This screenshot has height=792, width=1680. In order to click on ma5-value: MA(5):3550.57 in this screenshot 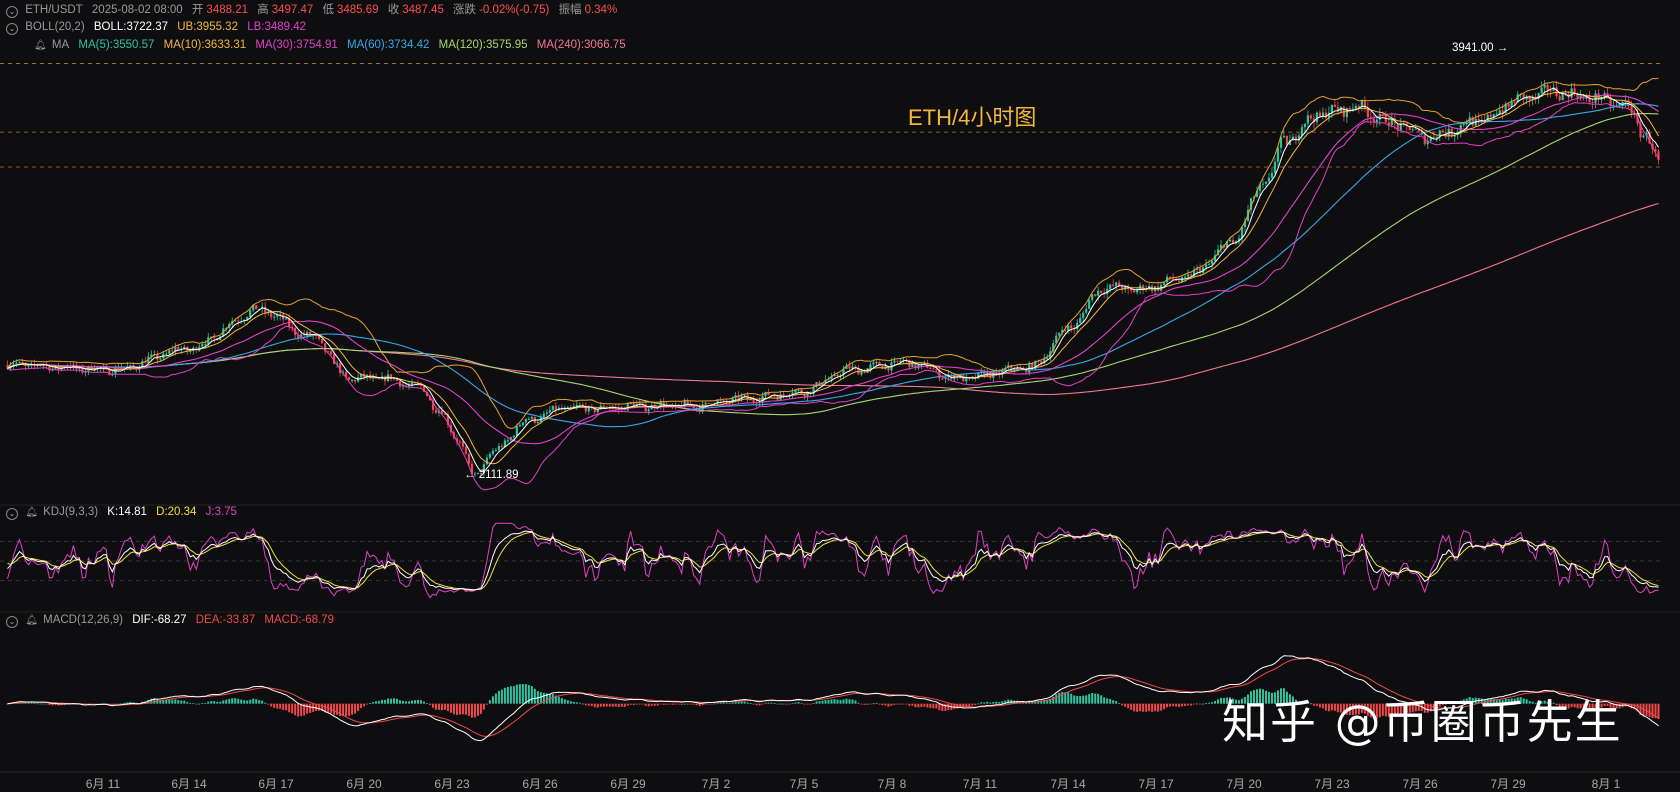, I will do `click(116, 45)`.